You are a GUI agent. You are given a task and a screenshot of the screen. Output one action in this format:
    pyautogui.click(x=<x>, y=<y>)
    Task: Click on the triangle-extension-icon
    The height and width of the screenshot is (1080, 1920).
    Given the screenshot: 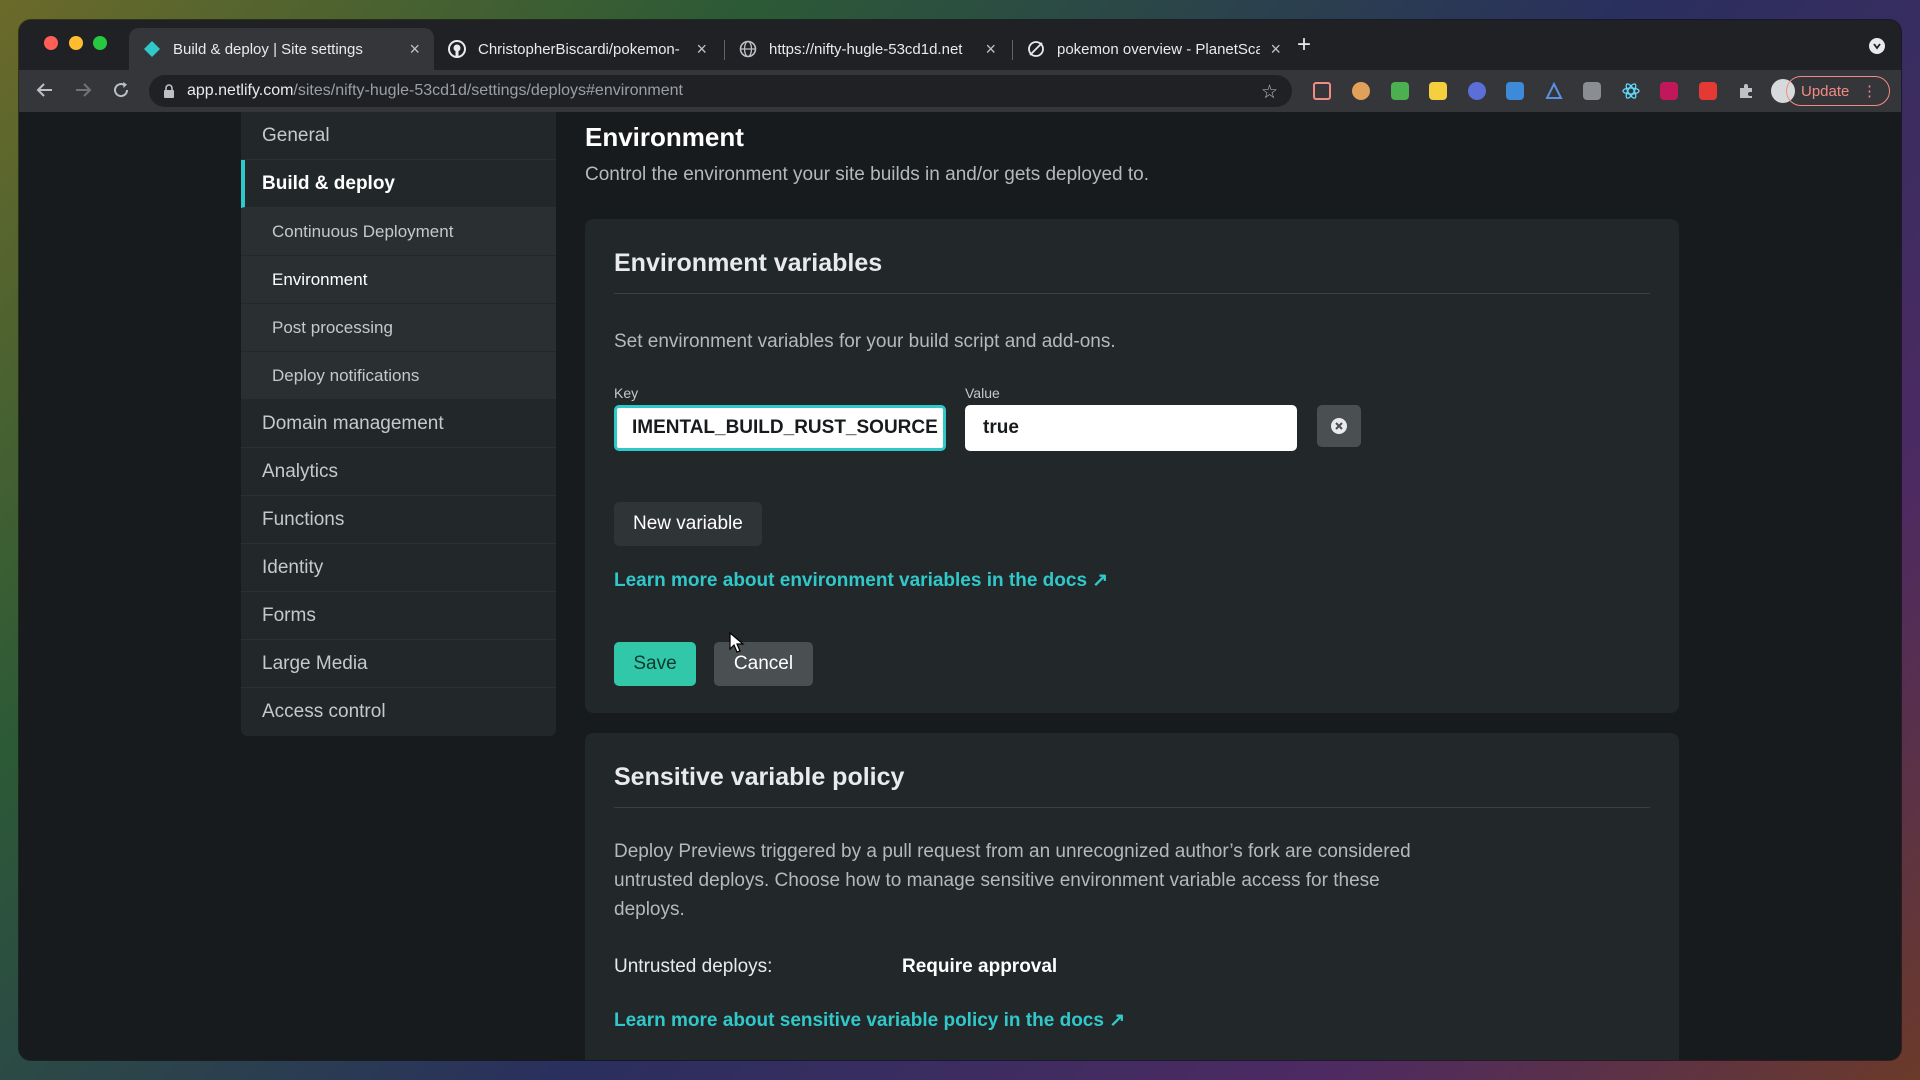 What is the action you would take?
    pyautogui.click(x=1554, y=90)
    